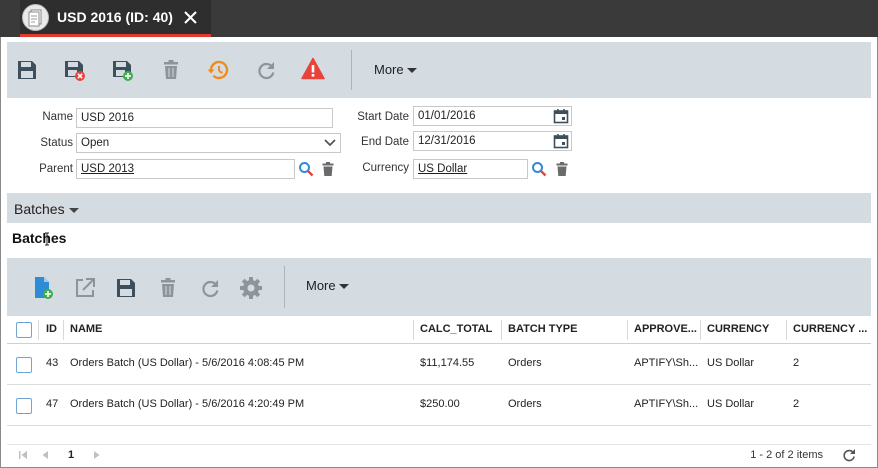  I want to click on cell-id: 47, so click(52, 404).